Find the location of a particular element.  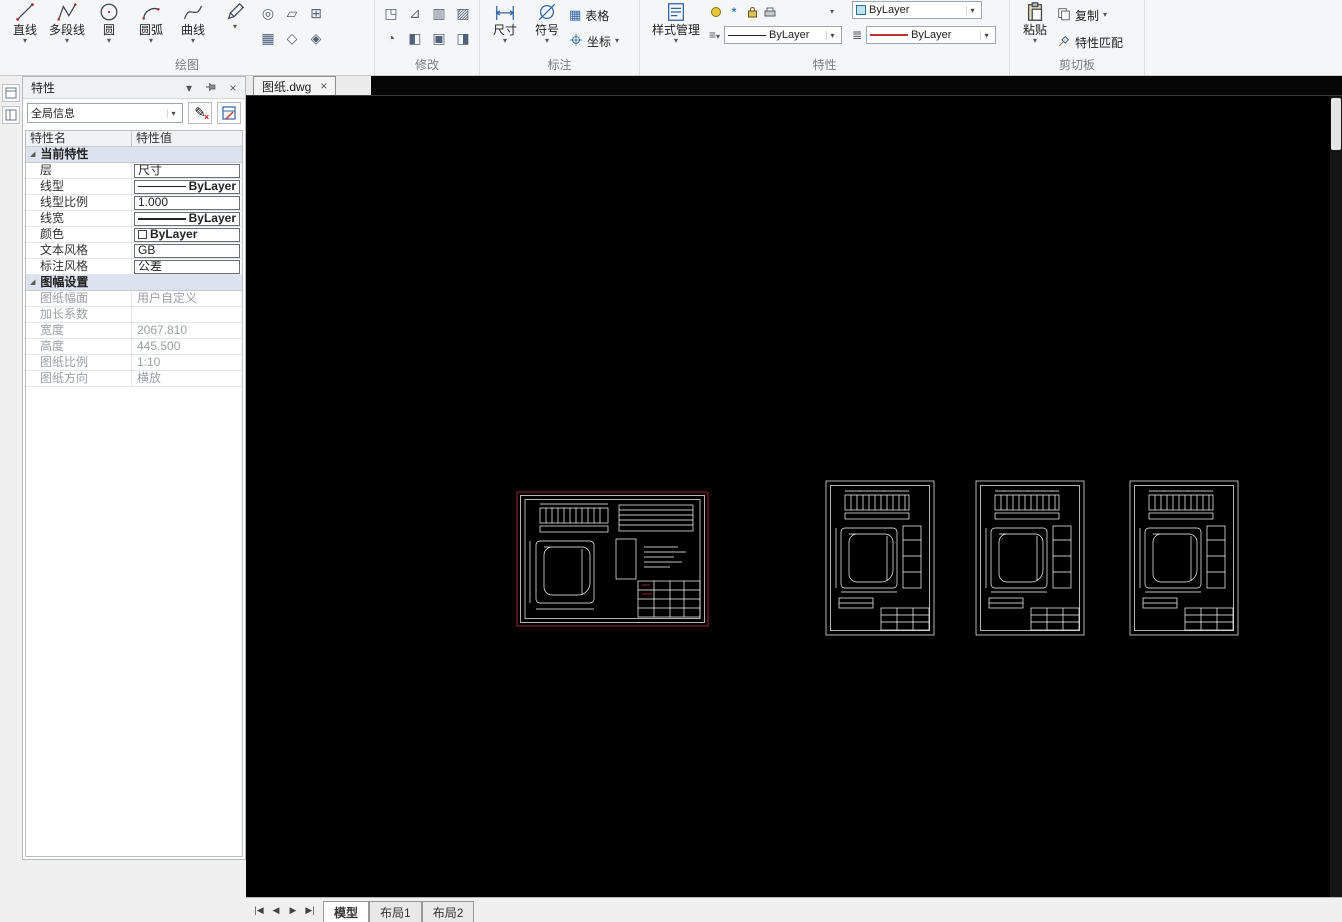

spline-tool-button: 曲线 ▾ is located at coordinates (193, 22).